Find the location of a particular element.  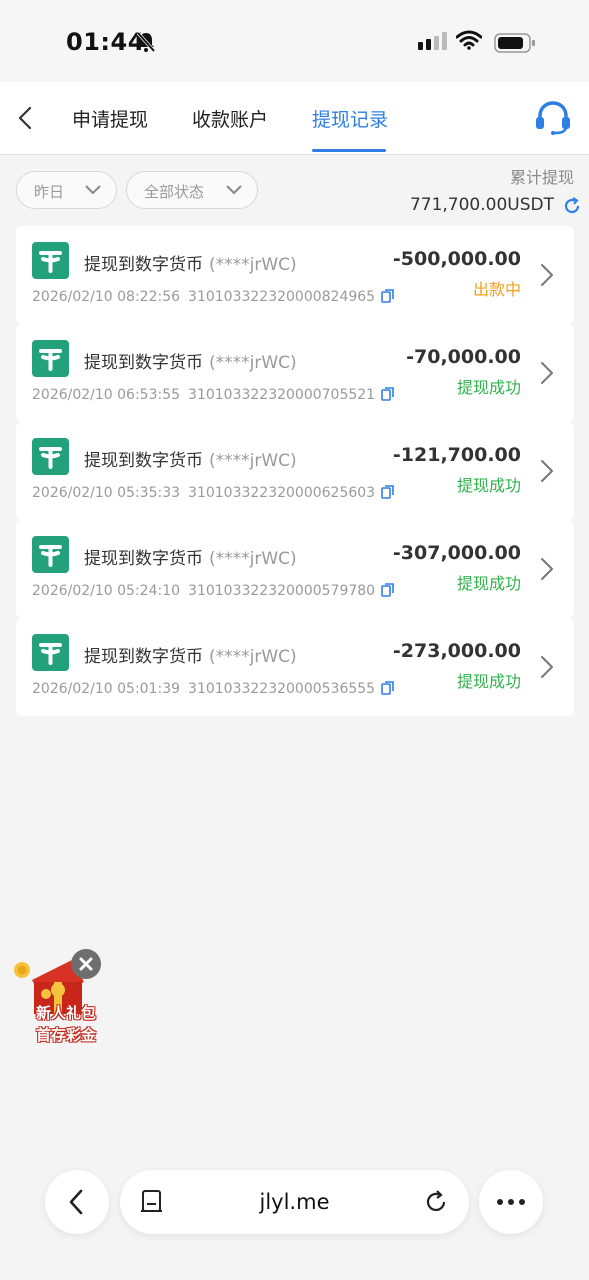

date-filter-dropdown: 昨日 is located at coordinates (66, 190).